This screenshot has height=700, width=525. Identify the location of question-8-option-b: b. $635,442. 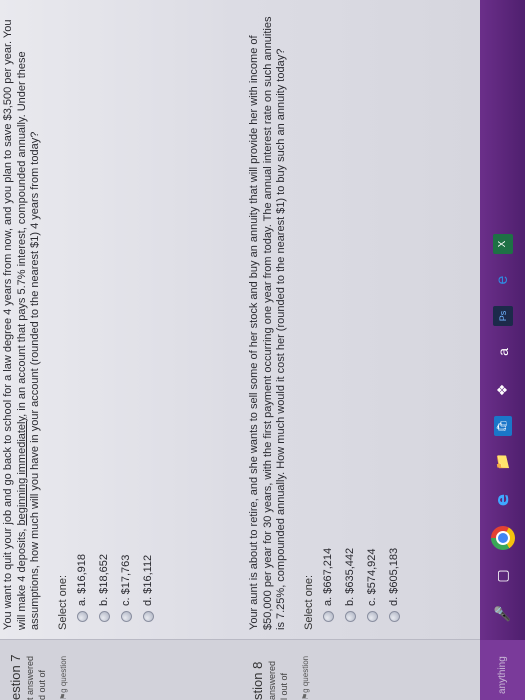
(350, 315).